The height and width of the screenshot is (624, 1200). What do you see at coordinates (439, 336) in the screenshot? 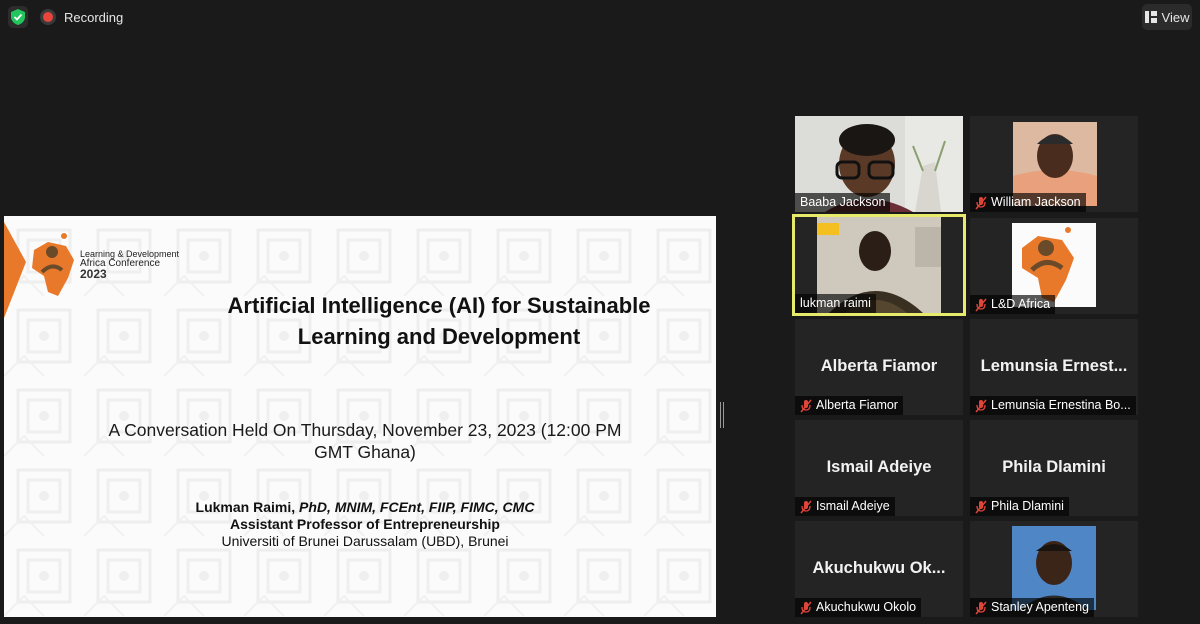
I see `slide-title-line2: Learning and Development` at bounding box center [439, 336].